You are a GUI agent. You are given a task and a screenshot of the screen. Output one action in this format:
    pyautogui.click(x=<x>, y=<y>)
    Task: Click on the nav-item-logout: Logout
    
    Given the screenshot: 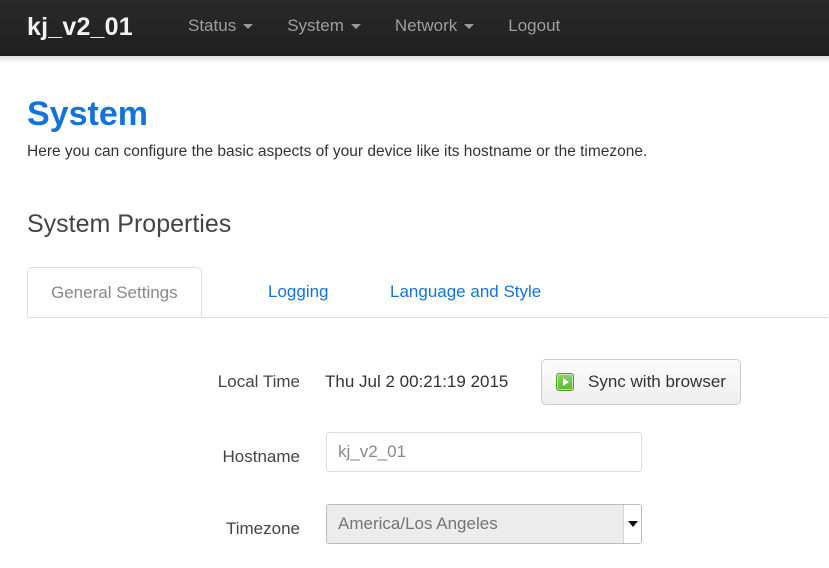 What is the action you would take?
    pyautogui.click(x=534, y=26)
    